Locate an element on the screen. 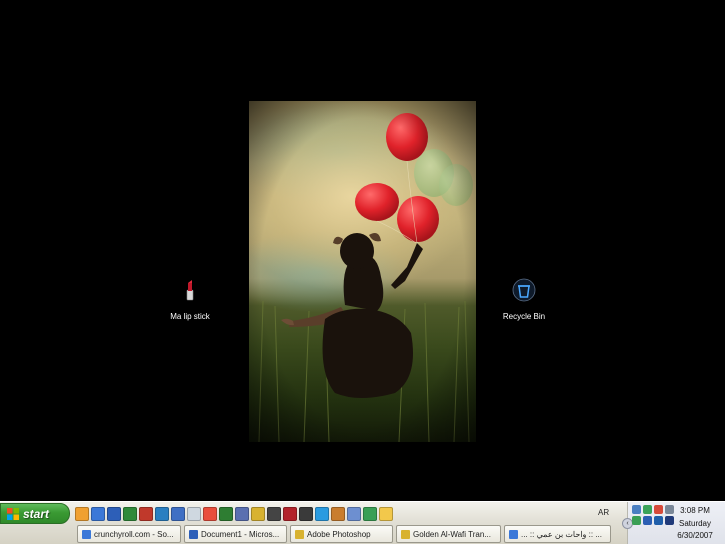  system-tray: ‹ 3:08 PM Saturday 6/30/2007 is located at coordinates (673, 523).